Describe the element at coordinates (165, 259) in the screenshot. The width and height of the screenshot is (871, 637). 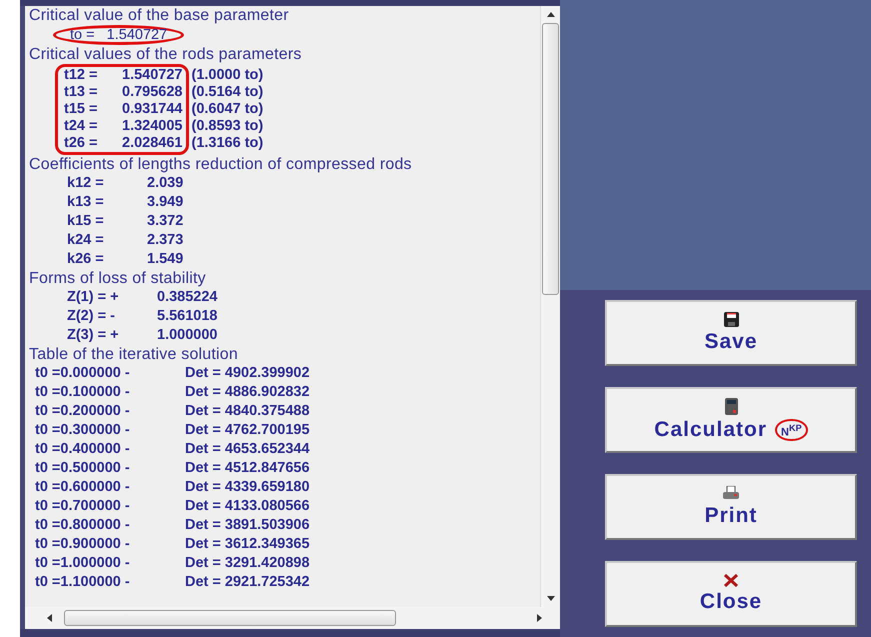
I see `coefficient-value: 1.549` at that location.